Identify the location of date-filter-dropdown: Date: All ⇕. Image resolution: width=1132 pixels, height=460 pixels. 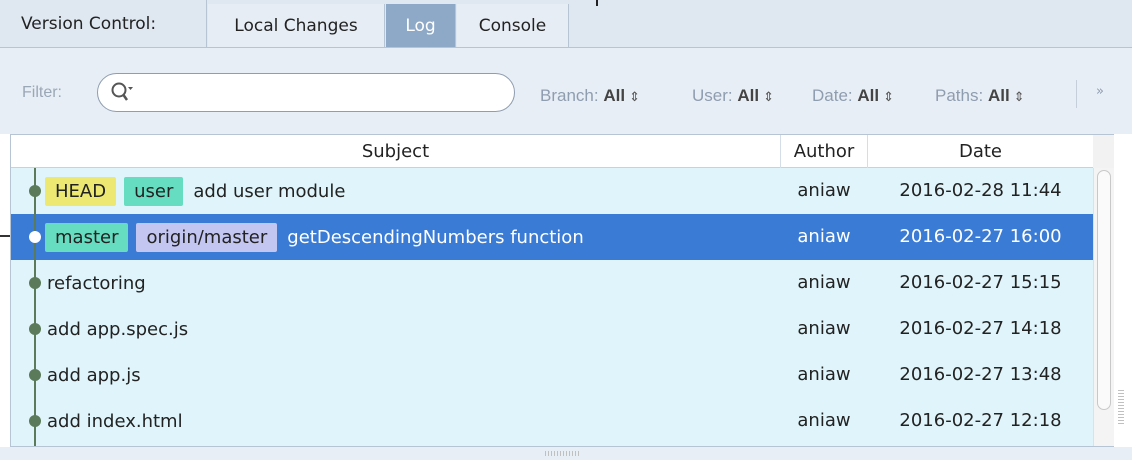
(853, 96).